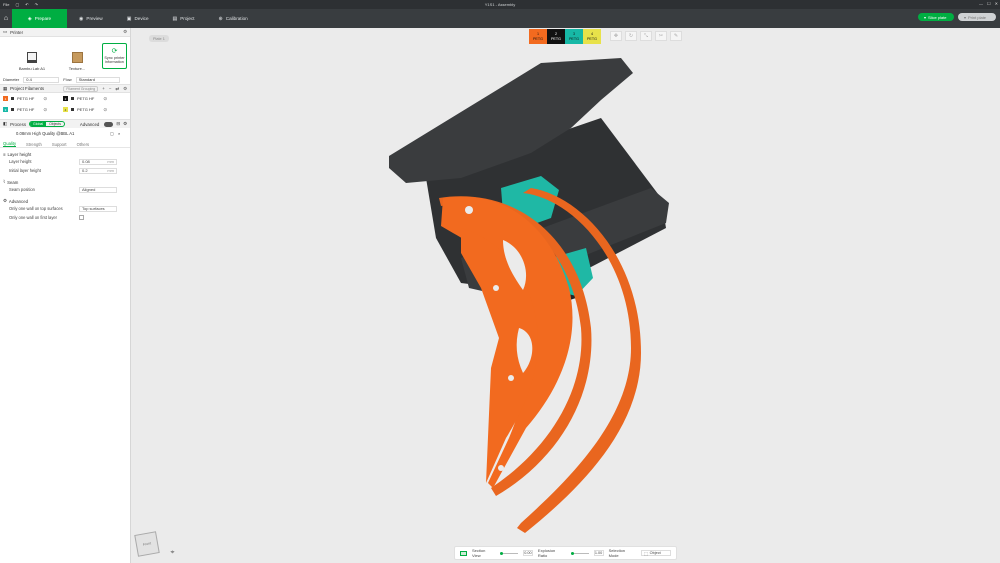 Image resolution: width=1000 pixels, height=563 pixels. What do you see at coordinates (65, 98) in the screenshot?
I see `filament-swatch: 2` at bounding box center [65, 98].